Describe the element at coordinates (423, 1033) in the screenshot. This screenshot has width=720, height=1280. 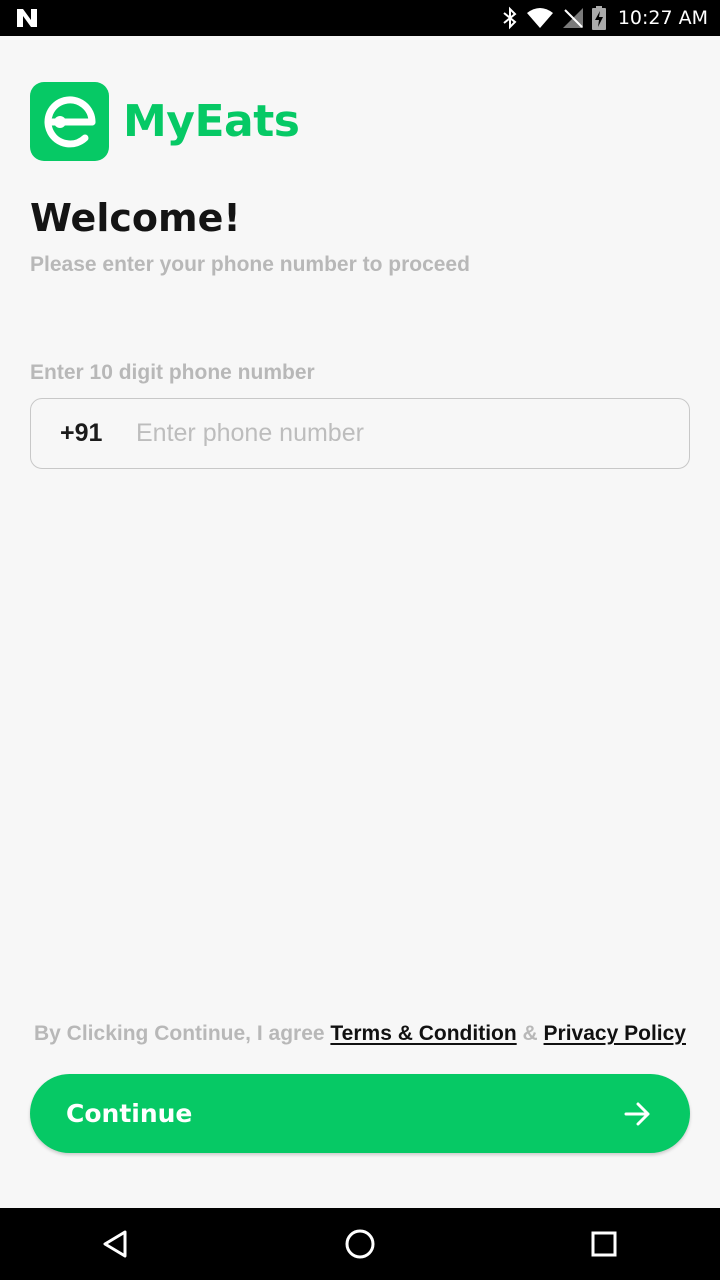
I see `terms-link: Terms & Condition` at that location.